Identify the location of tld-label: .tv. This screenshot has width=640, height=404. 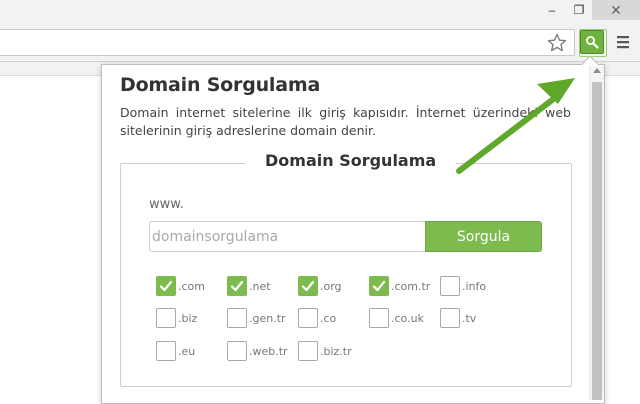
(469, 318).